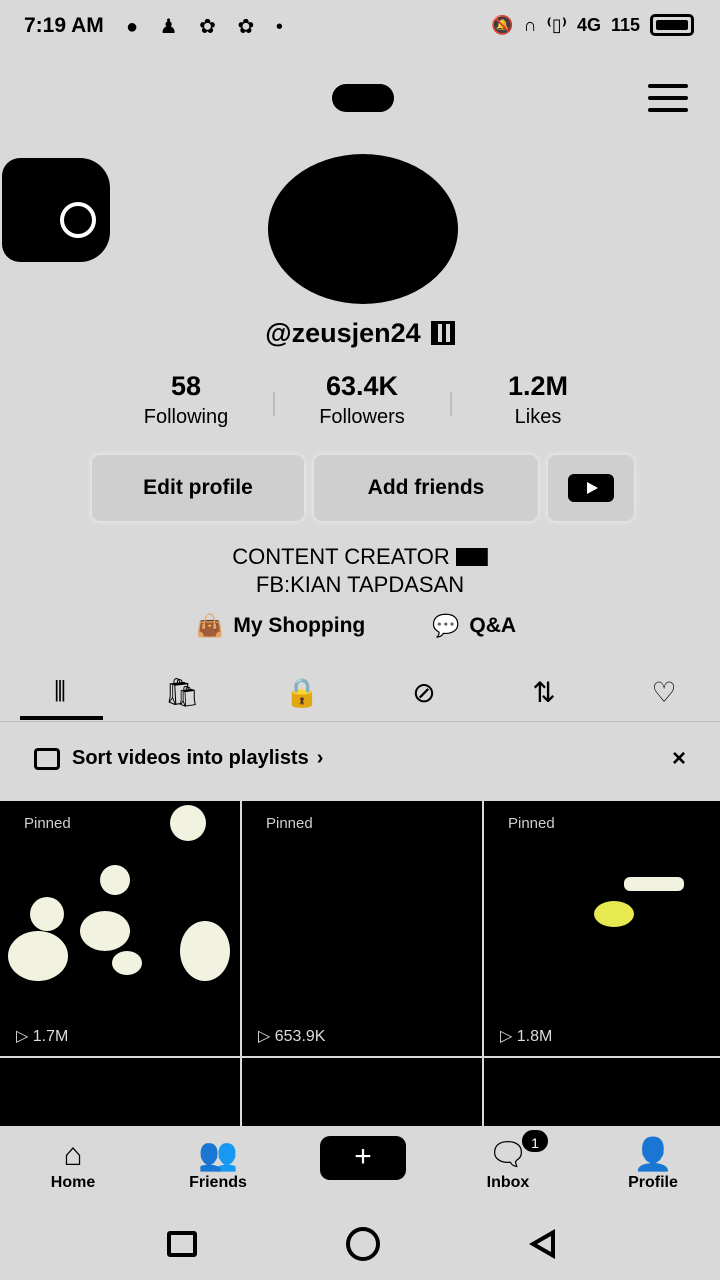  What do you see at coordinates (136, 27) in the screenshot?
I see `messenger-icon: ●` at bounding box center [136, 27].